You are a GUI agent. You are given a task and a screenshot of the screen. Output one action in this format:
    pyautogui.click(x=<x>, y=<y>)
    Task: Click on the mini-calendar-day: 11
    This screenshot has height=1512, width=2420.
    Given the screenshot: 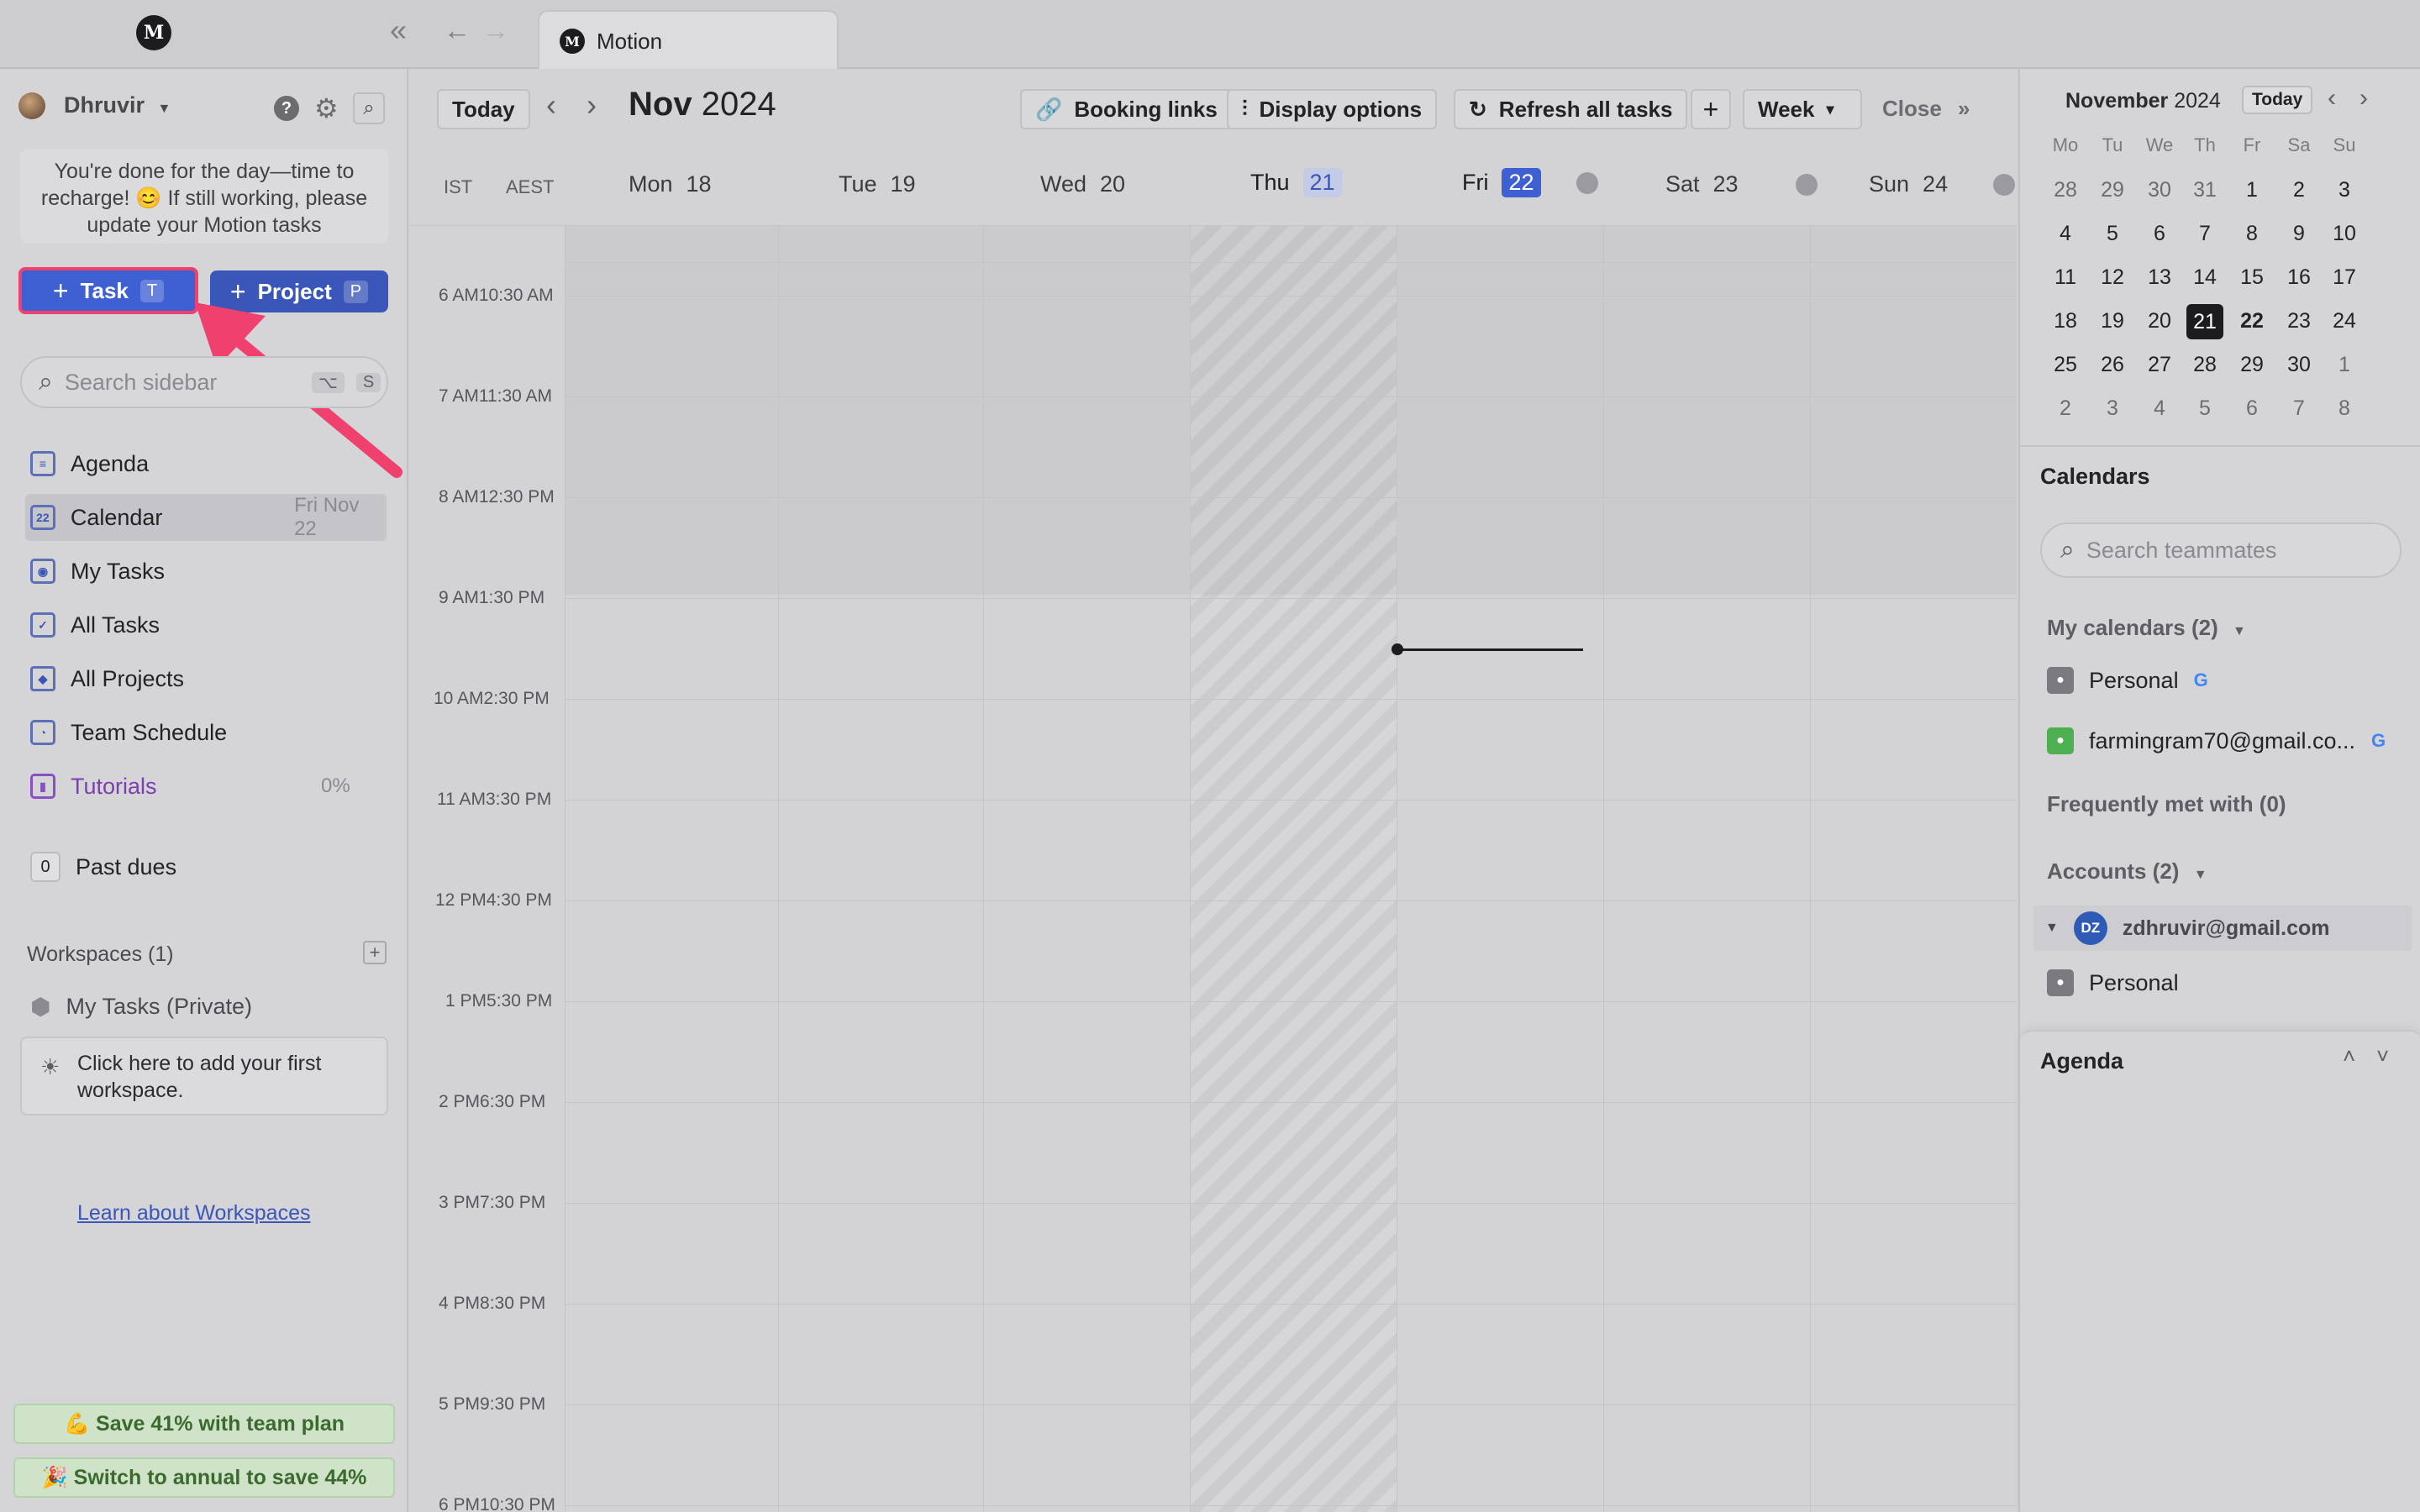 What is the action you would take?
    pyautogui.click(x=2065, y=277)
    